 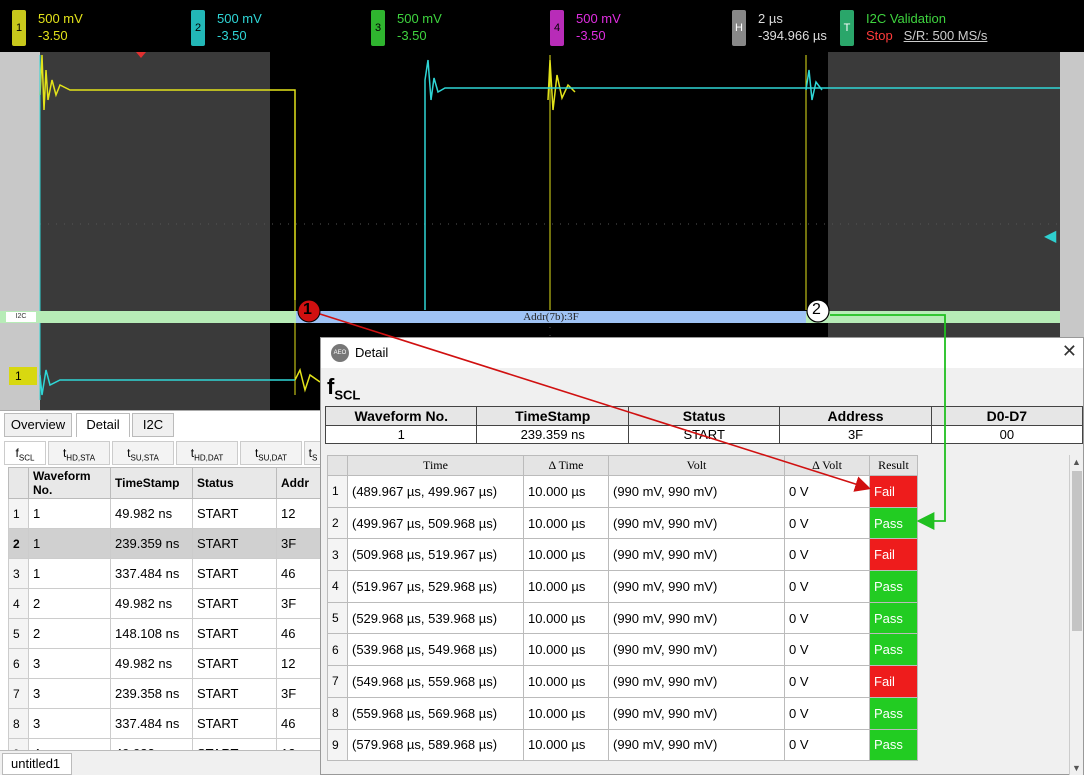 I want to click on scroll-thumb, so click(x=1077, y=551).